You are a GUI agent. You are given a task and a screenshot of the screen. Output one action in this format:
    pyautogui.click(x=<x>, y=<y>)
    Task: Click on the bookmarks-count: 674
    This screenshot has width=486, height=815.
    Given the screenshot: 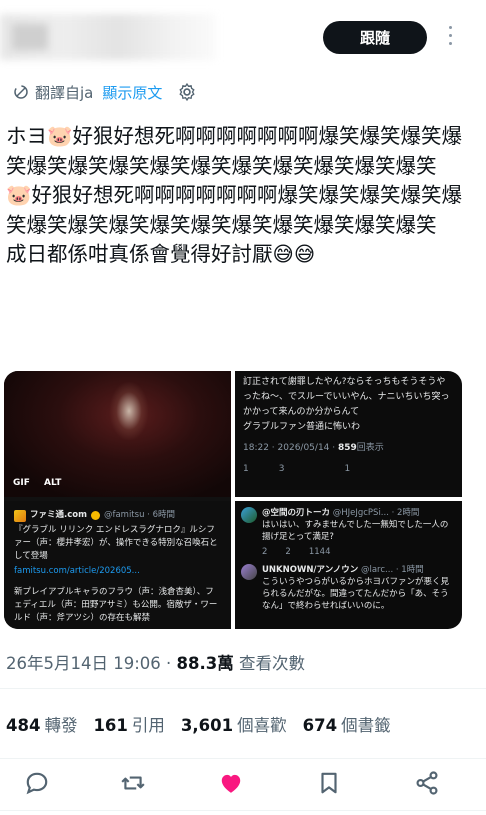 What is the action you would take?
    pyautogui.click(x=320, y=725)
    